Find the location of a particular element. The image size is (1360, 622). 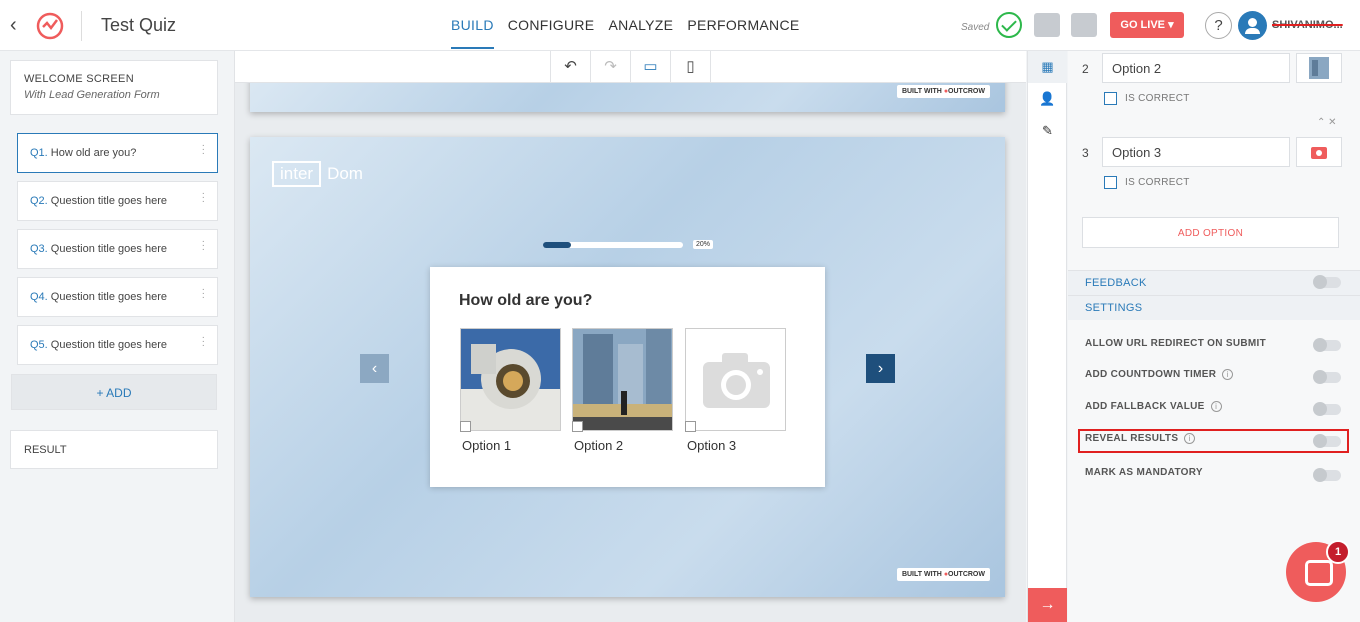

option-3: Option 3 is located at coordinates (735, 390).